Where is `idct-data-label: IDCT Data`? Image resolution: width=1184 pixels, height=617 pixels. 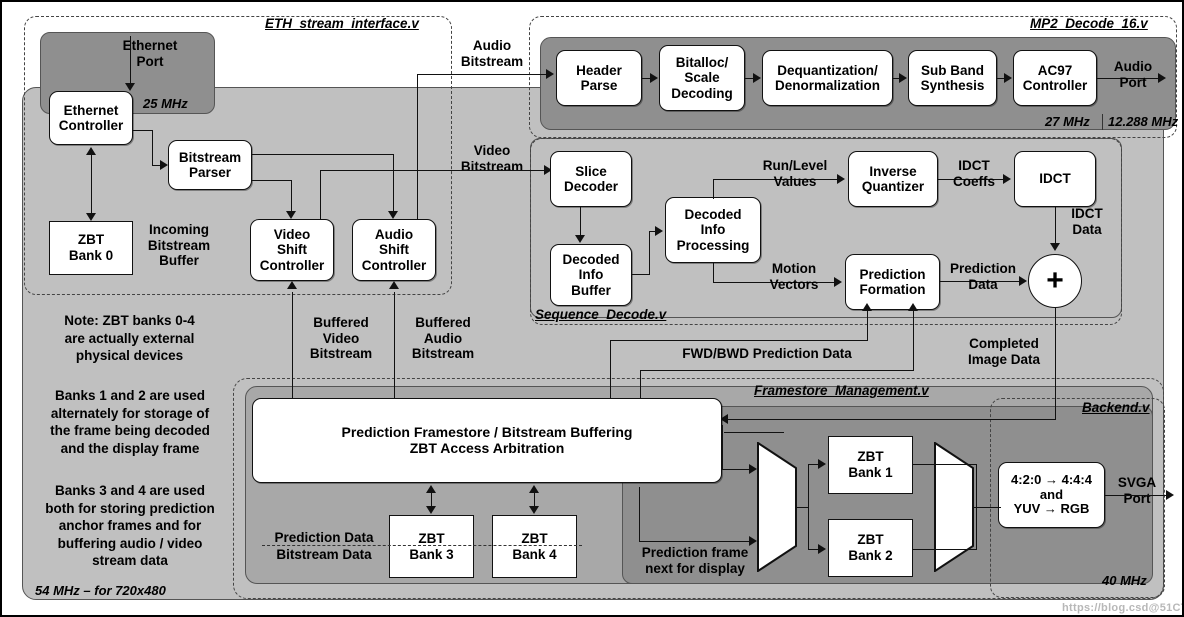 idct-data-label: IDCT Data is located at coordinates (1087, 221).